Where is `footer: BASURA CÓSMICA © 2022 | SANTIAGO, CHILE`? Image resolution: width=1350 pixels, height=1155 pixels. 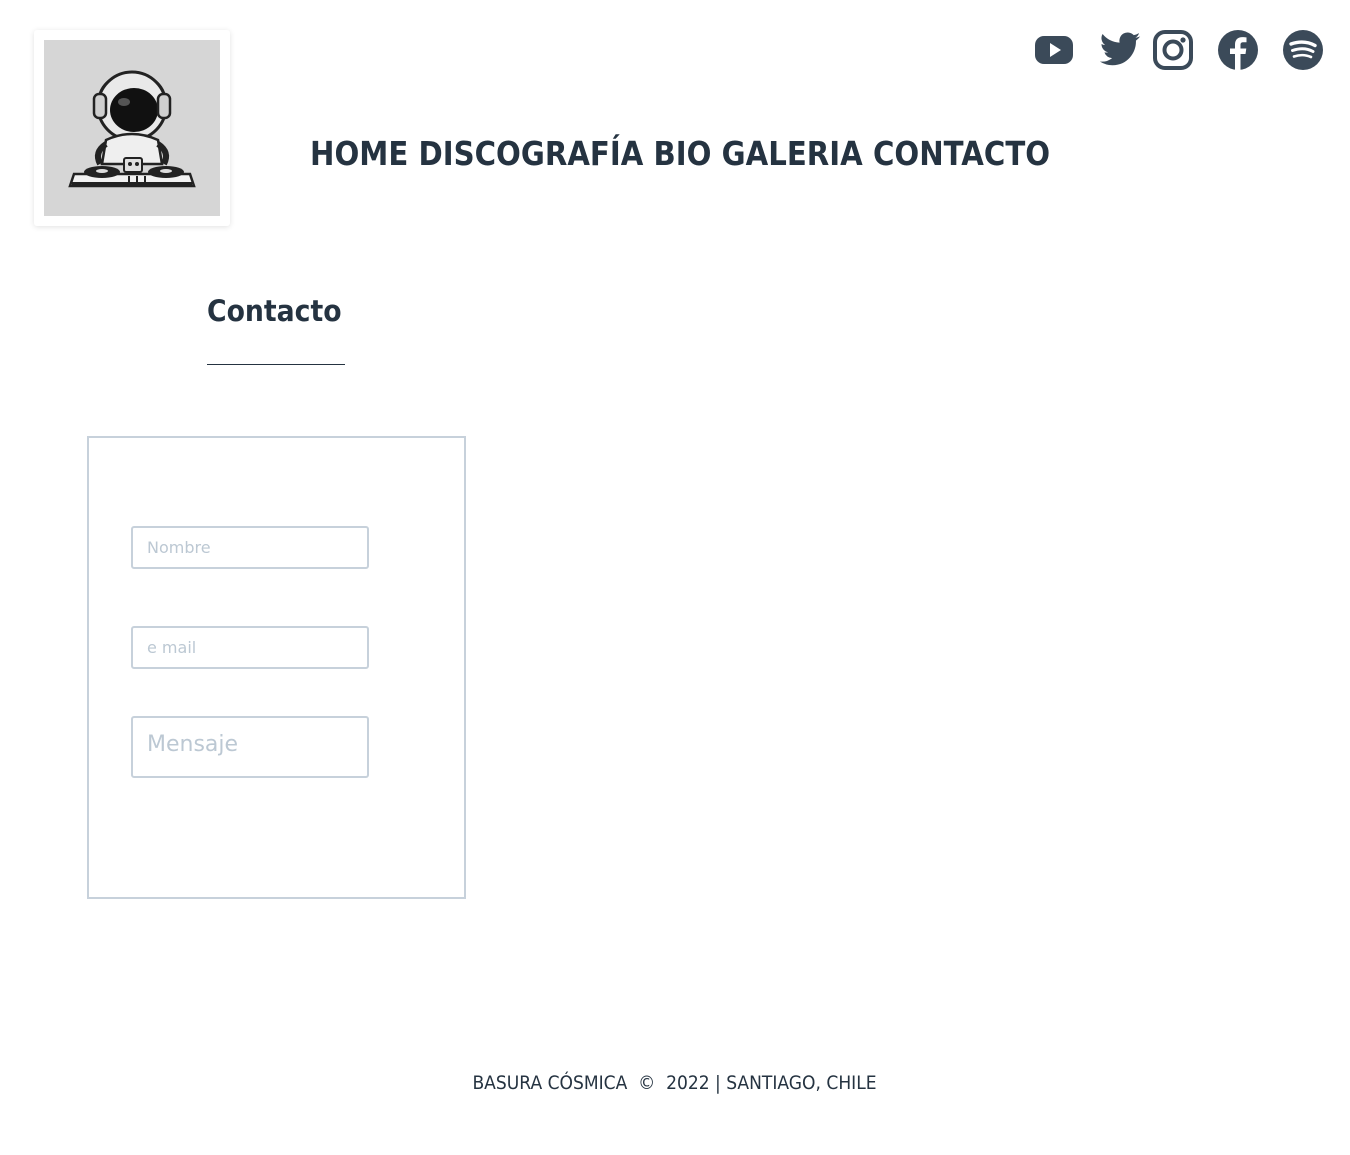
footer: BASURA CÓSMICA © 2022 | SANTIAGO, CHILE is located at coordinates (675, 1083).